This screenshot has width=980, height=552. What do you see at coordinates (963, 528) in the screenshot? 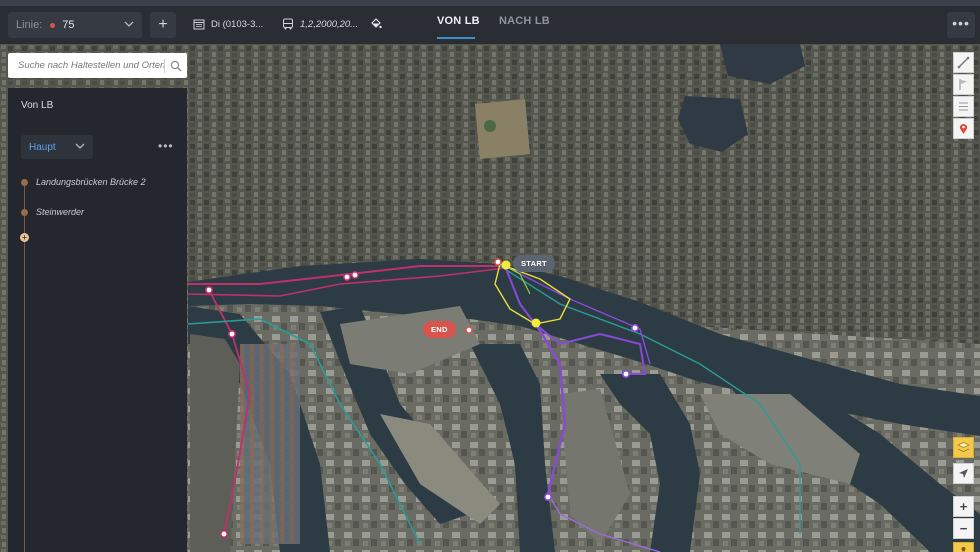
I see `zoom-out-button: −` at bounding box center [963, 528].